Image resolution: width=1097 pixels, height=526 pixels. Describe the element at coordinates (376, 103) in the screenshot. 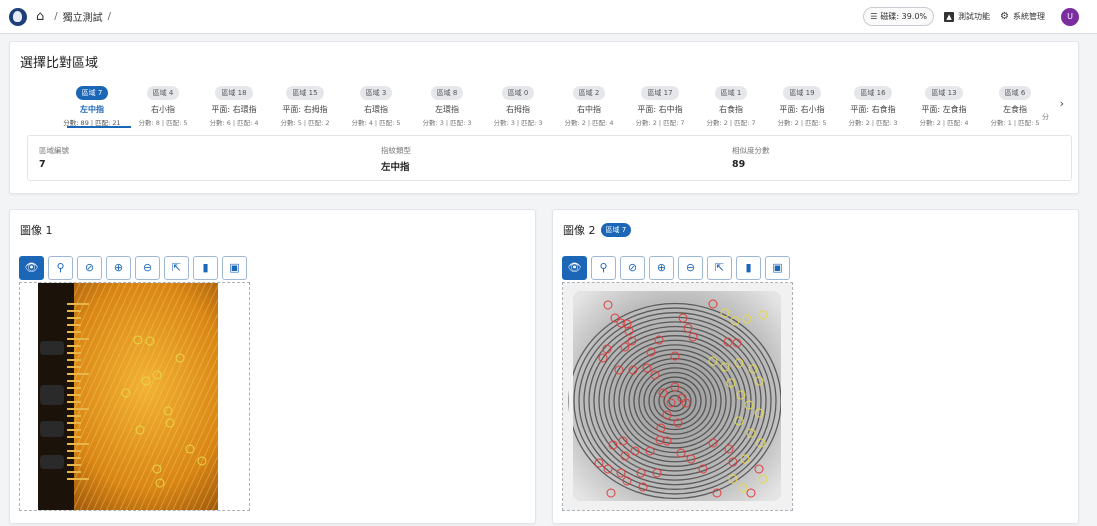

I see `region-tab: 區域 3 右環指 分數: 4 | 匹配: 5` at that location.